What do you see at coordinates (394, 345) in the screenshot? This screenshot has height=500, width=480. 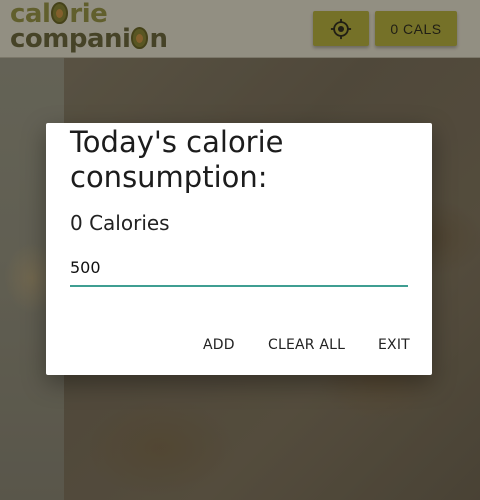 I see `exit-button: EXIT` at bounding box center [394, 345].